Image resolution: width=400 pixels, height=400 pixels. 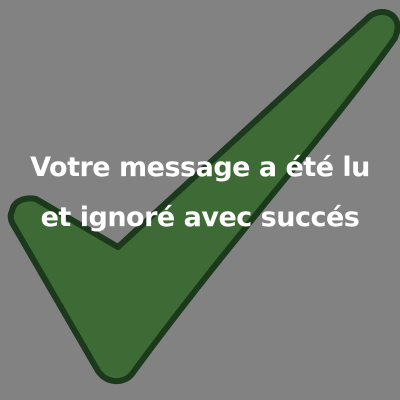 What do you see at coordinates (200, 217) in the screenshot?
I see `caption-line-2: et ignoré avec succés` at bounding box center [200, 217].